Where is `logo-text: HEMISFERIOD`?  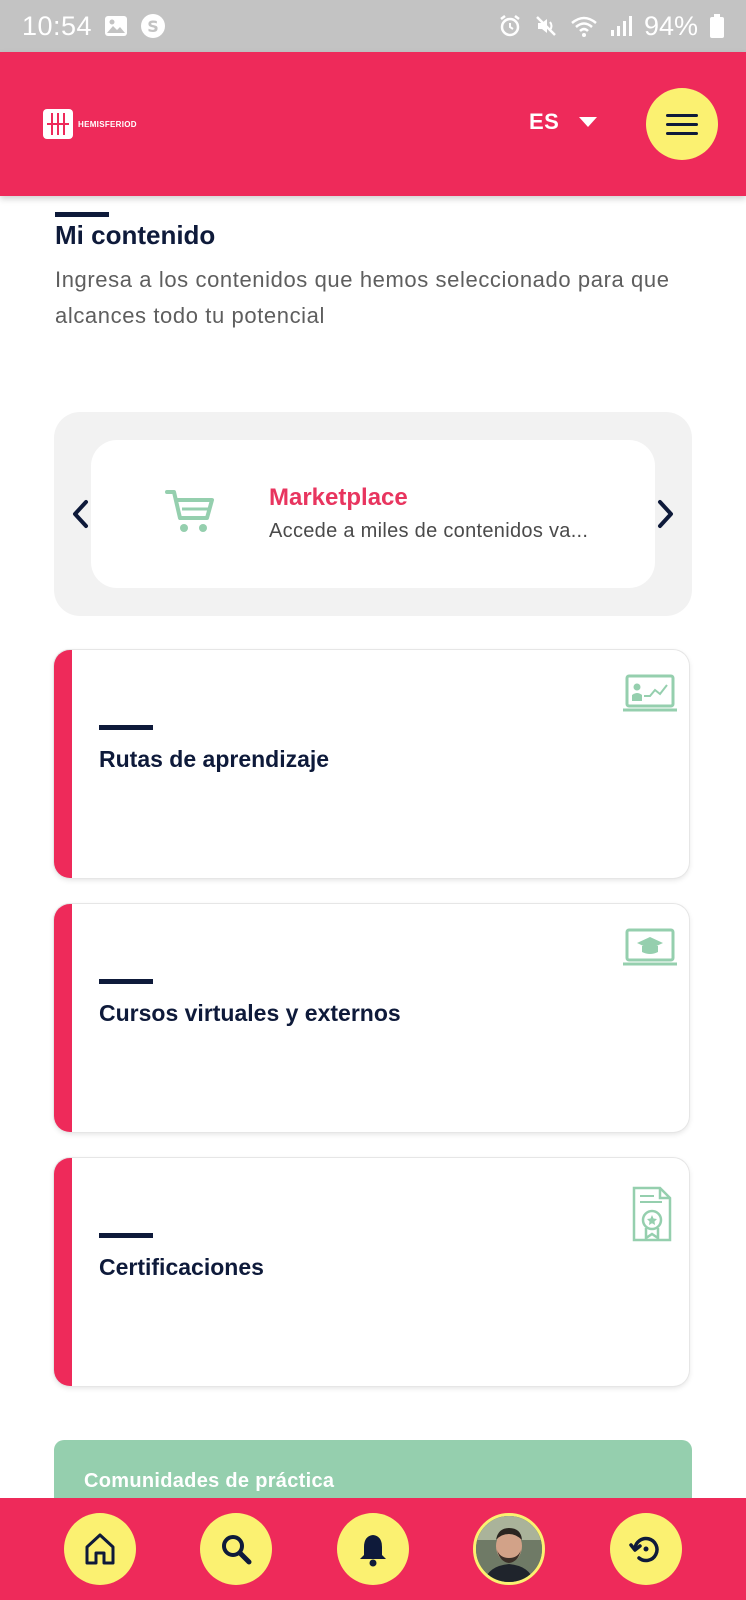
logo-text: HEMISFERIOD is located at coordinates (107, 124).